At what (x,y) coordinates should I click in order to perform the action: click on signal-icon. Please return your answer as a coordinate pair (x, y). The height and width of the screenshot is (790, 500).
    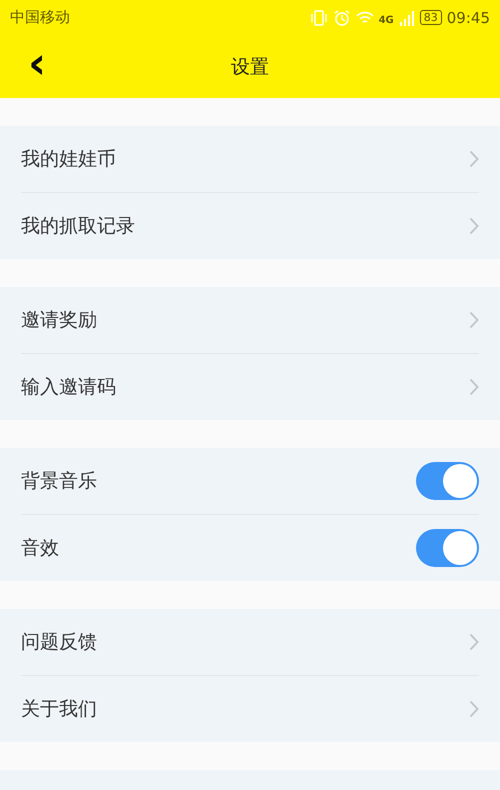
    Looking at the image, I should click on (406, 18).